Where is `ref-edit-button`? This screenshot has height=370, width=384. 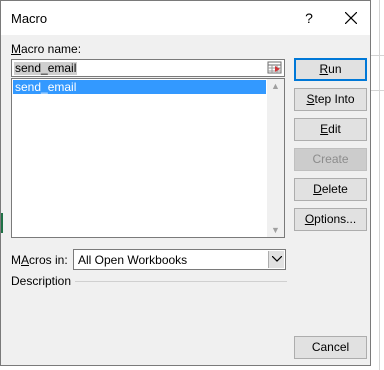
ref-edit-button is located at coordinates (275, 68).